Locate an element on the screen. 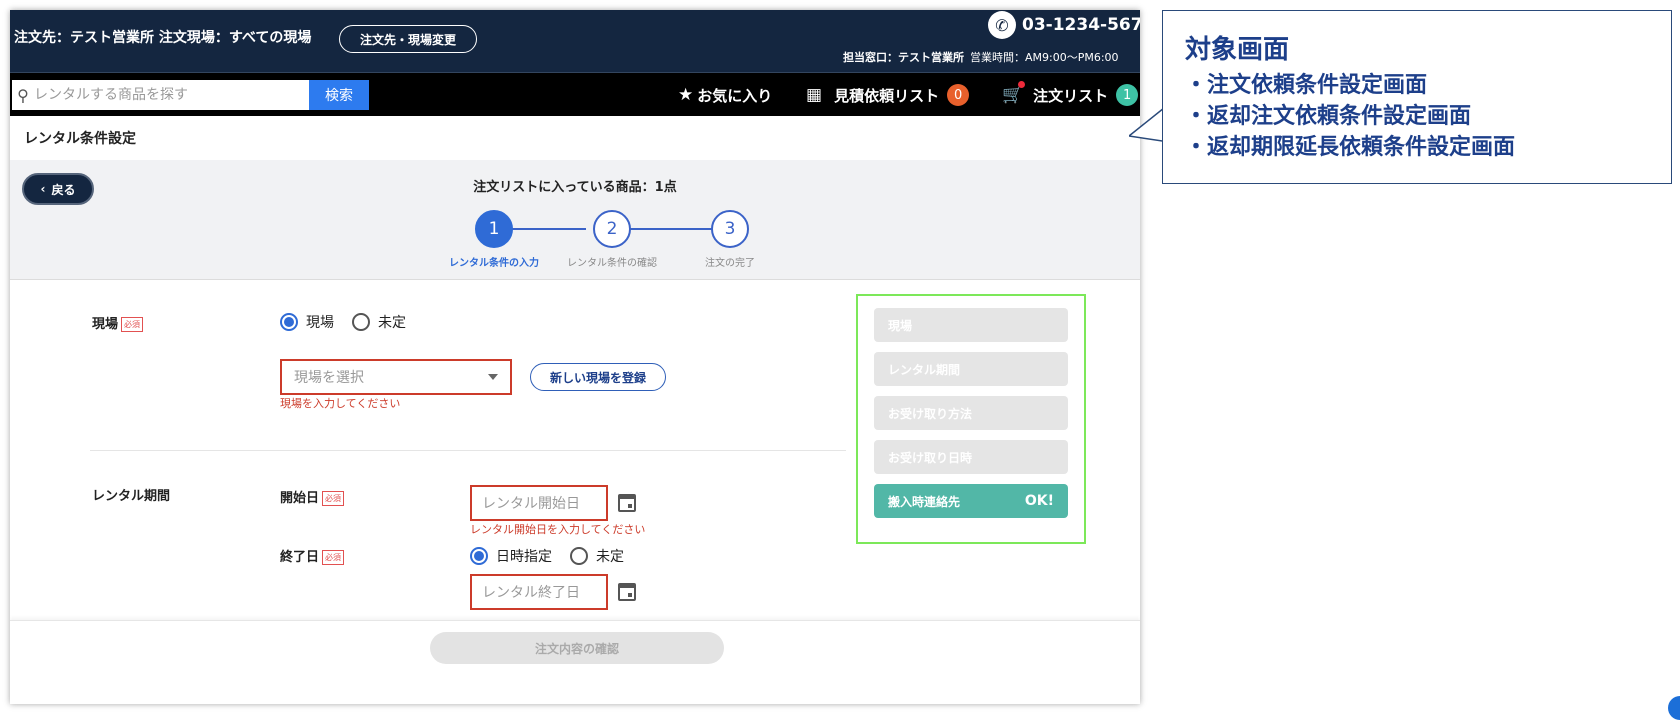 This screenshot has width=1680, height=720. change-customer-site-button: 注文先・現場変更 is located at coordinates (408, 39).